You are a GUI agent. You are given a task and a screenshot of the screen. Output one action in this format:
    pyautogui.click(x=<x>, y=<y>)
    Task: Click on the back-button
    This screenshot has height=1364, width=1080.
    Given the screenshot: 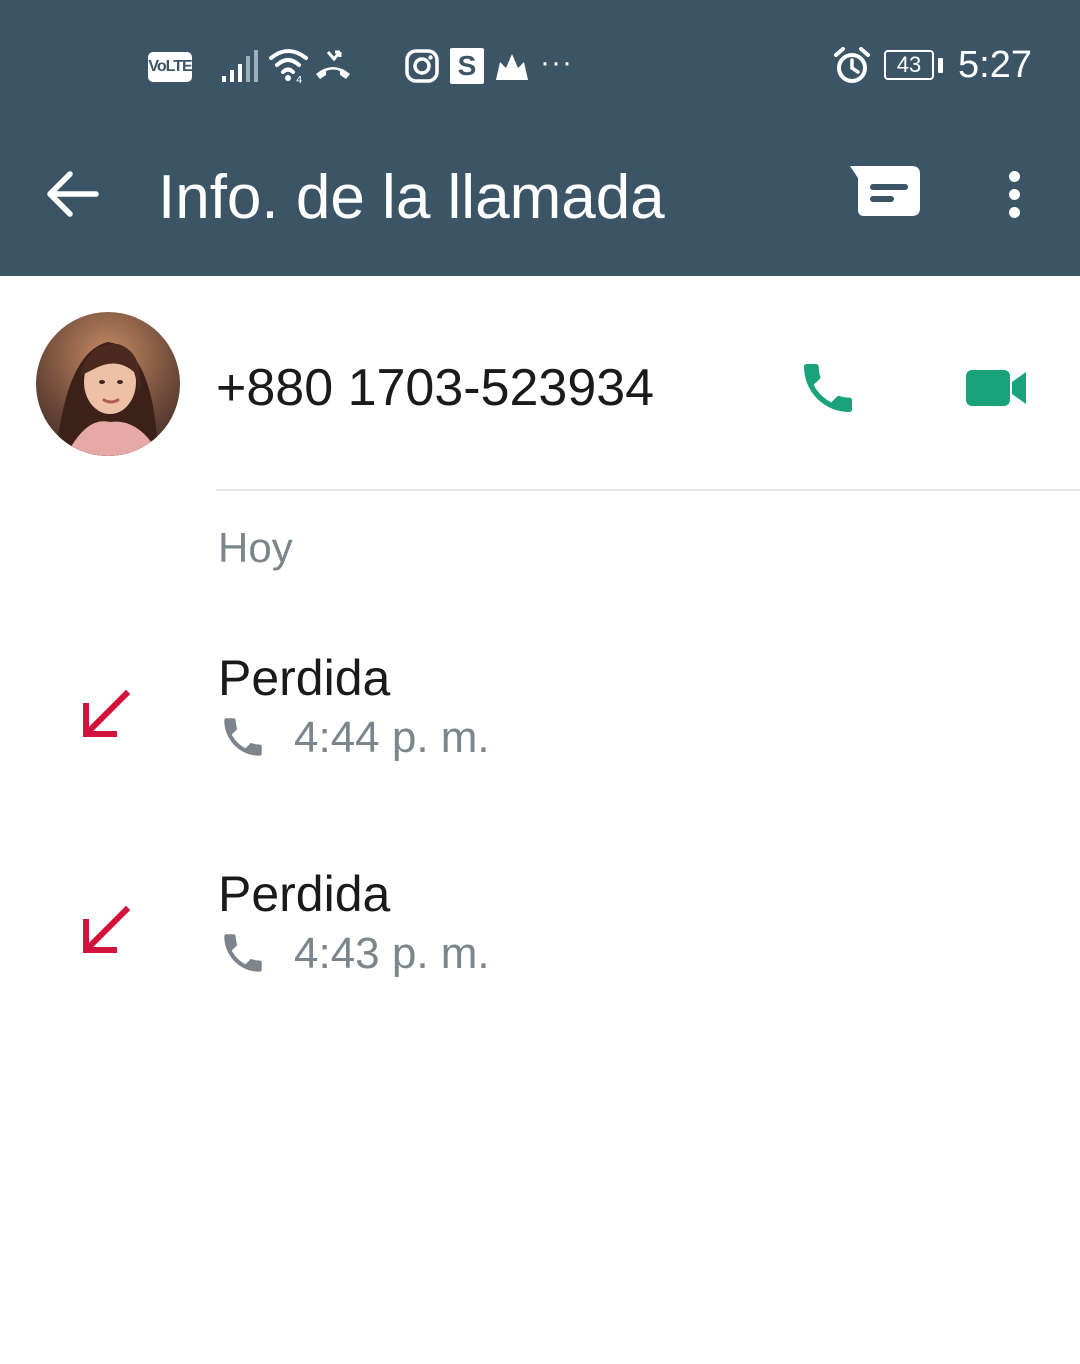 What is the action you would take?
    pyautogui.click(x=72, y=194)
    